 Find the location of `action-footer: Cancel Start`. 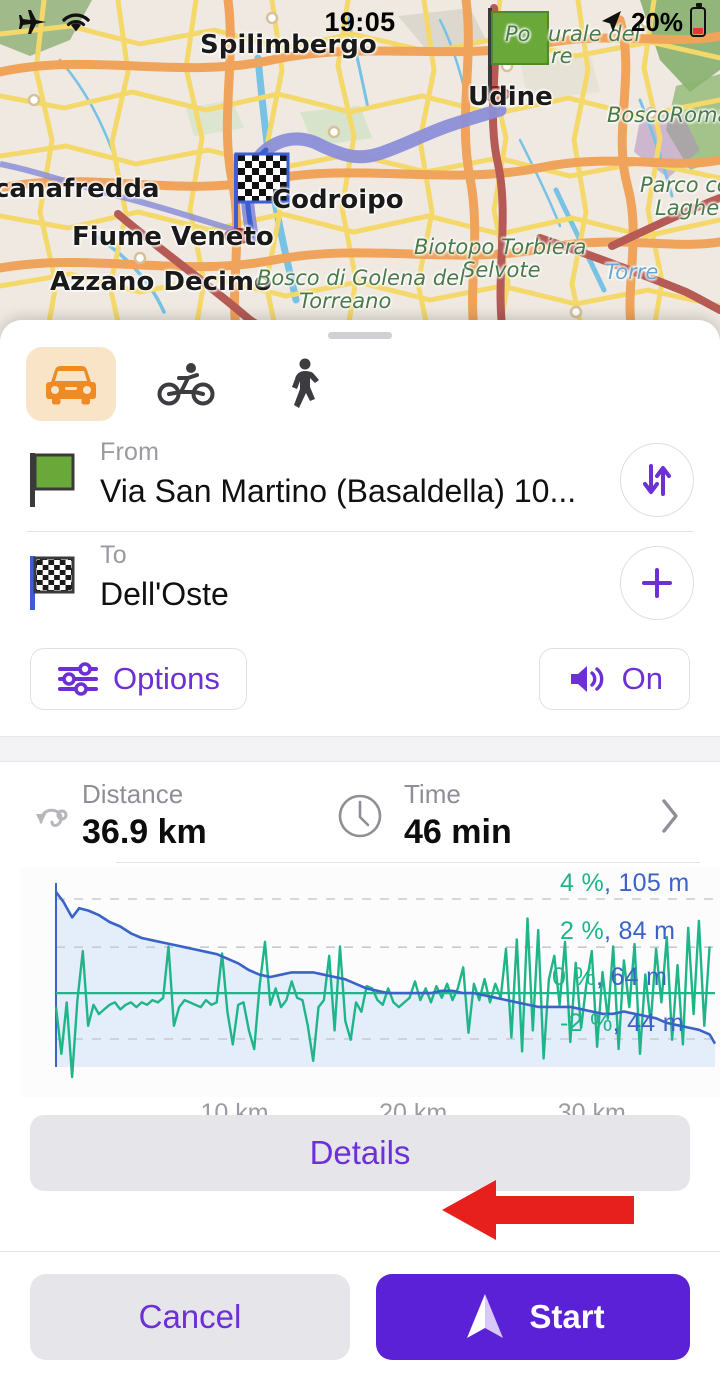

action-footer: Cancel Start is located at coordinates (360, 1319).